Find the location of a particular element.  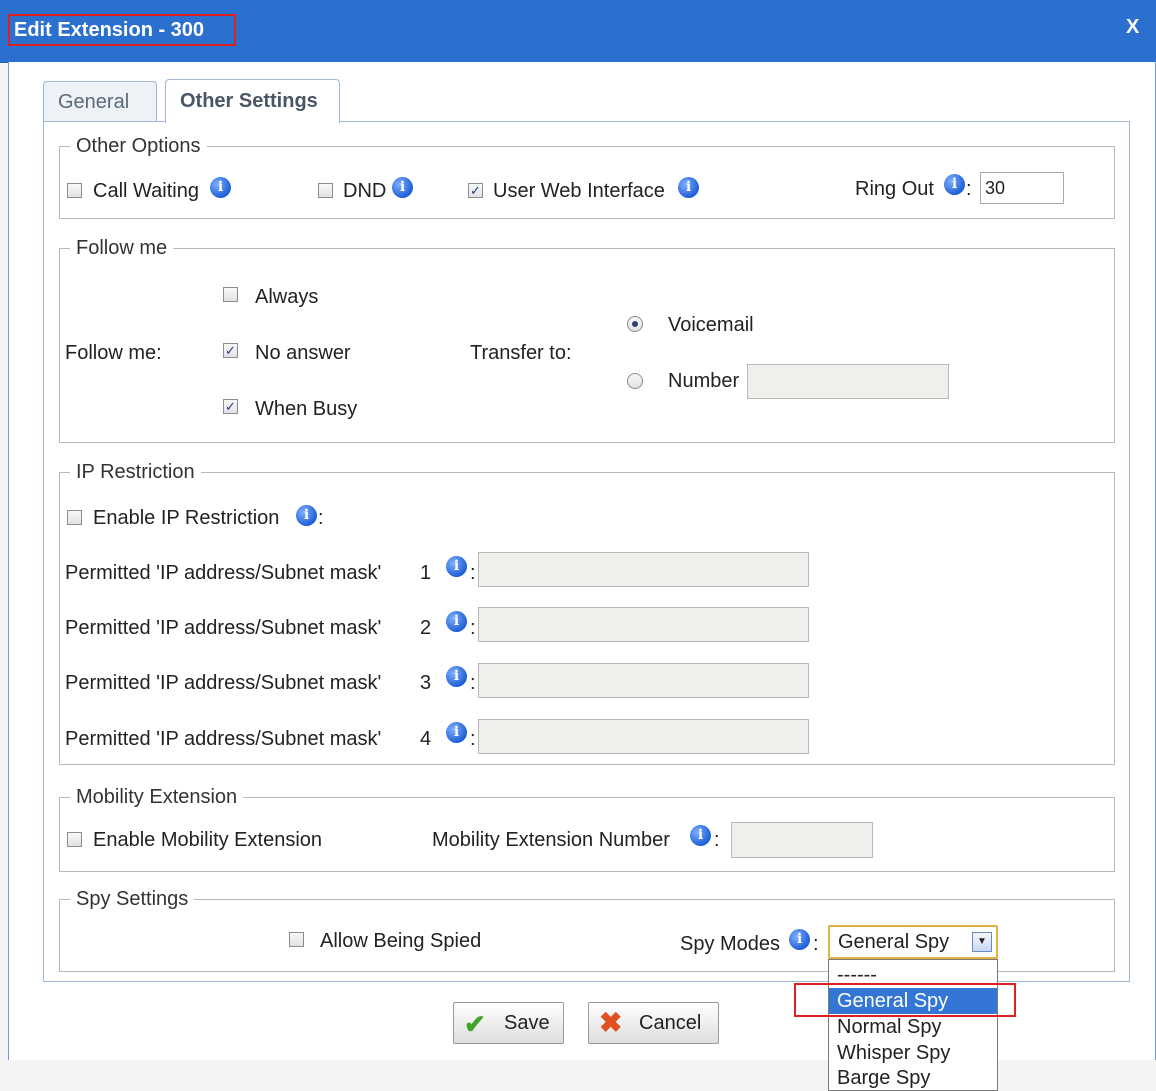

save-button-label: Save is located at coordinates (527, 1023).